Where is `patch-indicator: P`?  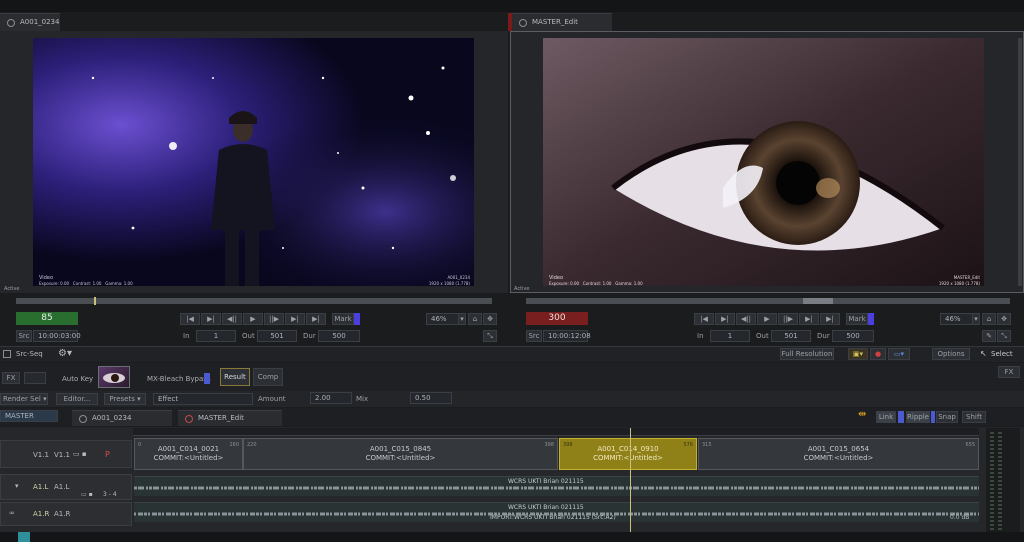
patch-indicator: P is located at coordinates (107, 454).